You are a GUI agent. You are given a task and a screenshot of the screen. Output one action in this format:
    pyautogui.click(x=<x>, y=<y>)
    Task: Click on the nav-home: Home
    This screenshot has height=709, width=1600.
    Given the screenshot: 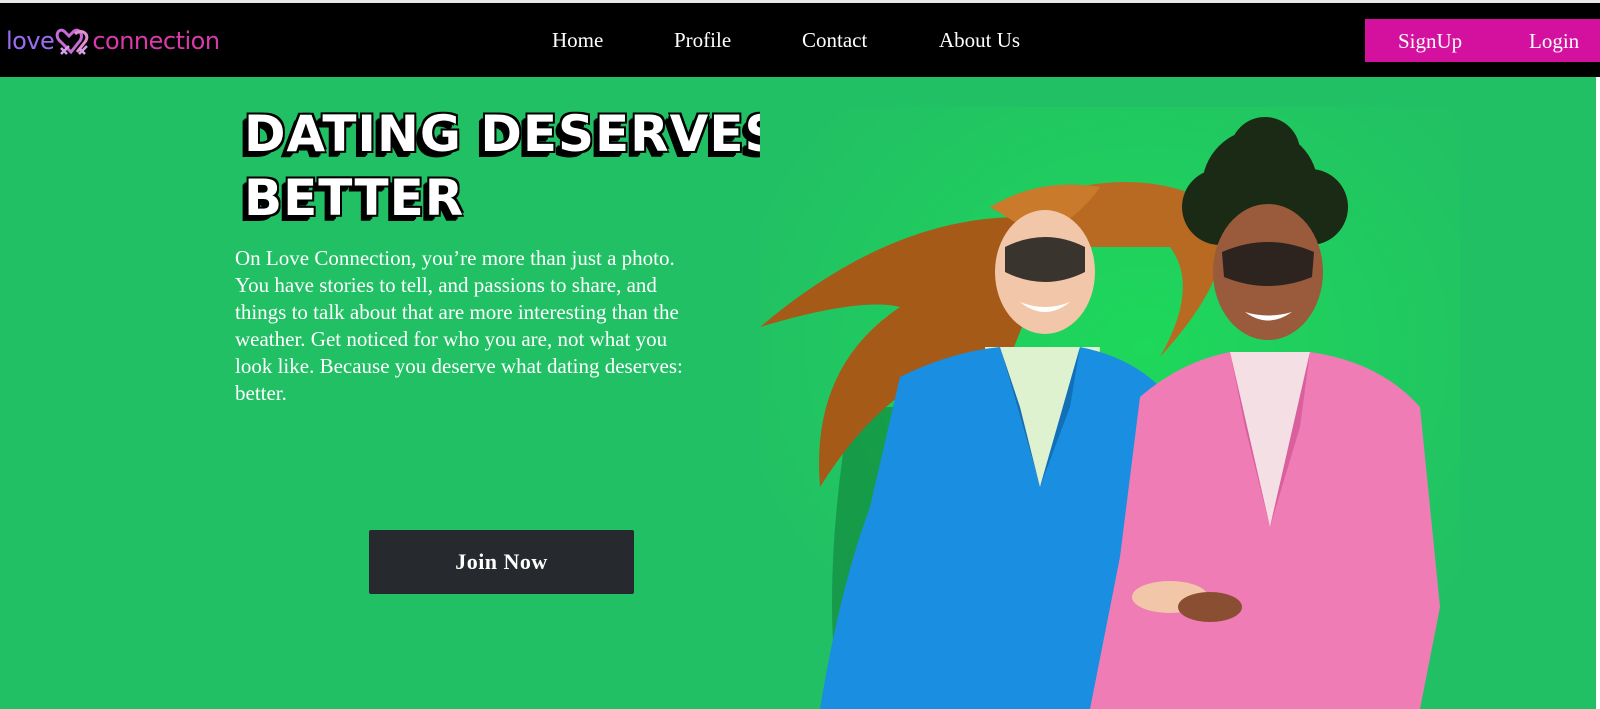 What is the action you would take?
    pyautogui.click(x=577, y=40)
    